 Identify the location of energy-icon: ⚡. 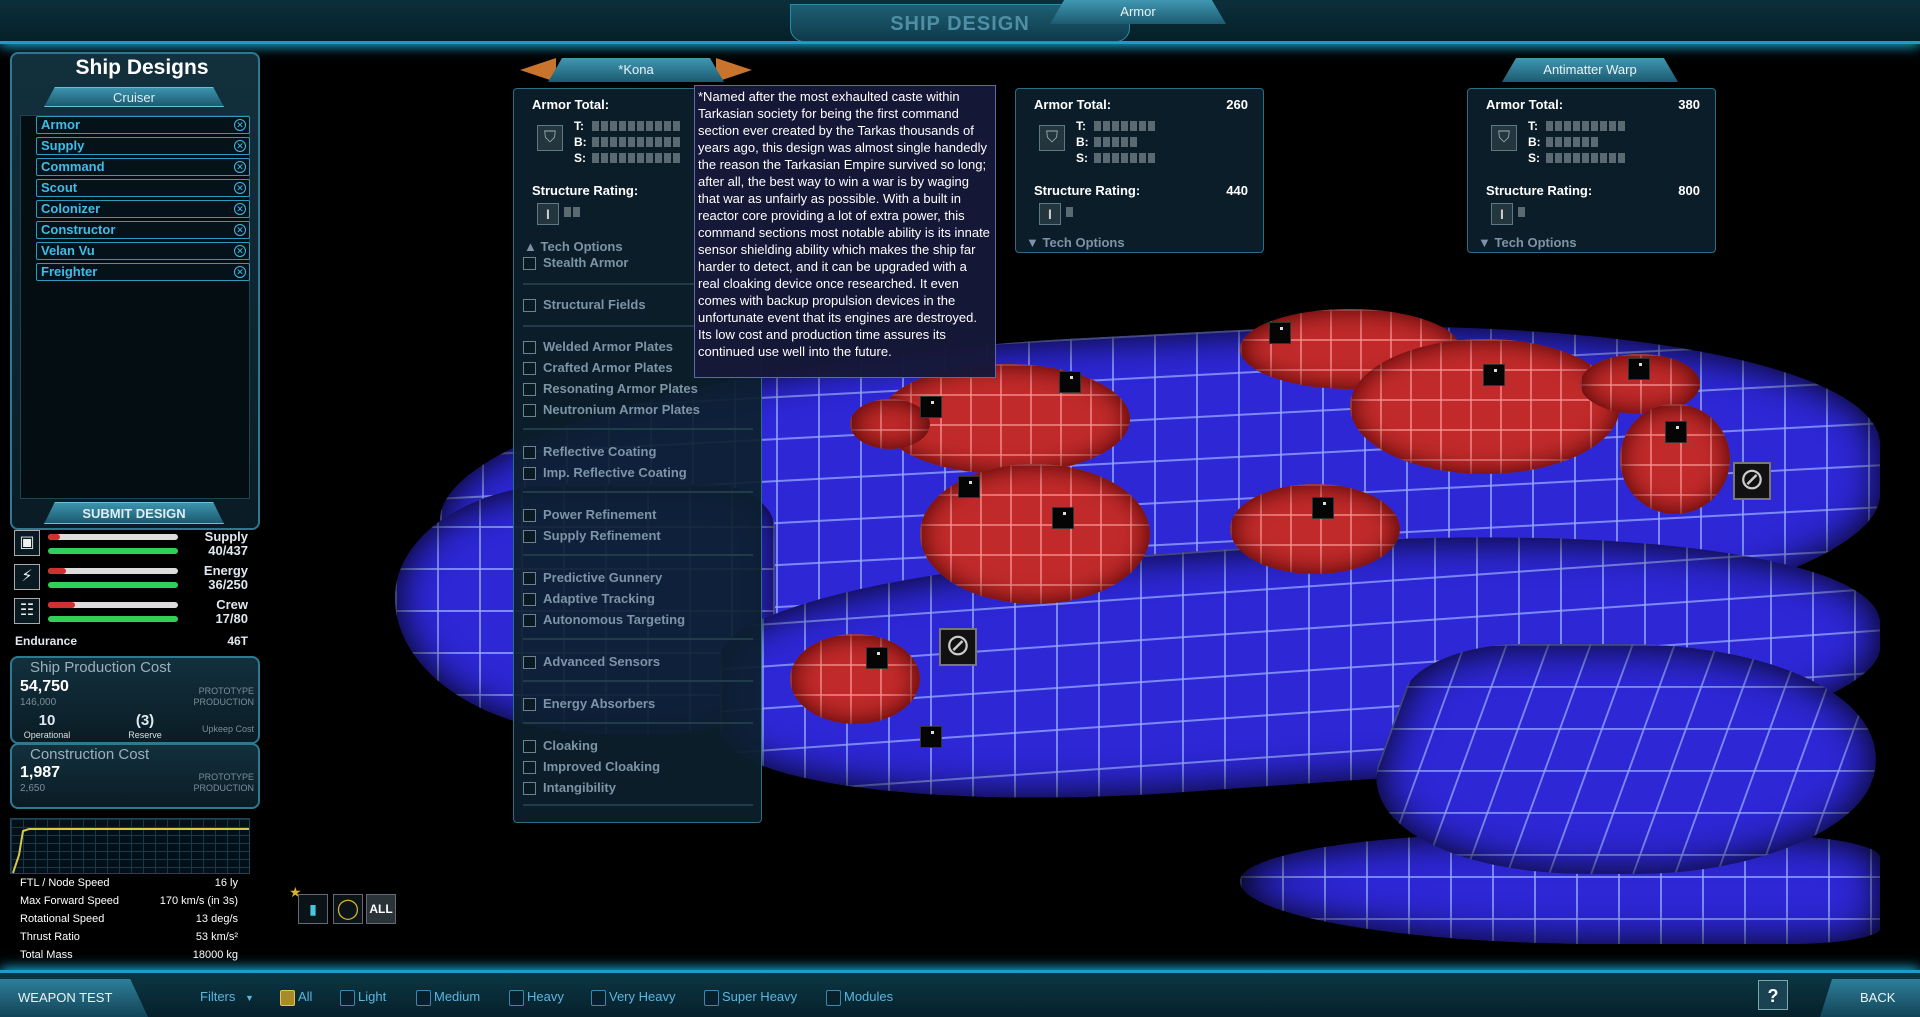
(27, 577).